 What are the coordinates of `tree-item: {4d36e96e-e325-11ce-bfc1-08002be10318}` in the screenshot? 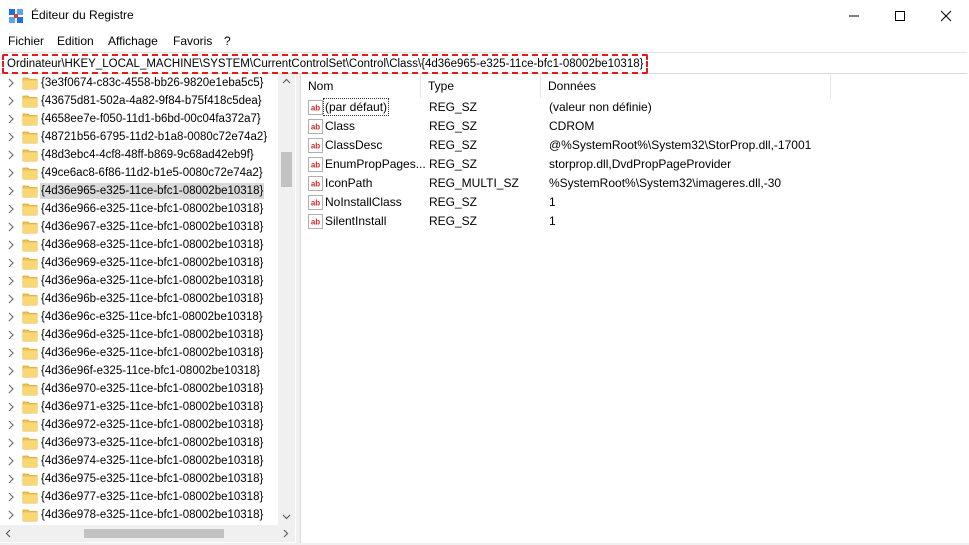 It's located at (139, 353).